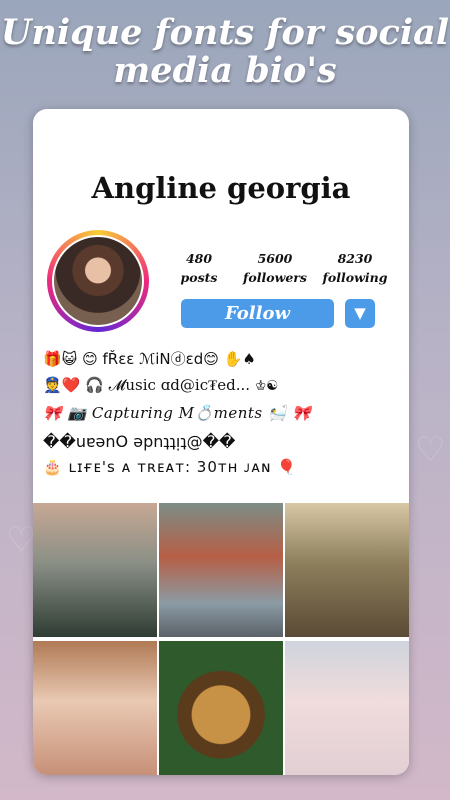 This screenshot has height=800, width=450. I want to click on post-thumbnail-white-hair-girl, so click(347, 708).